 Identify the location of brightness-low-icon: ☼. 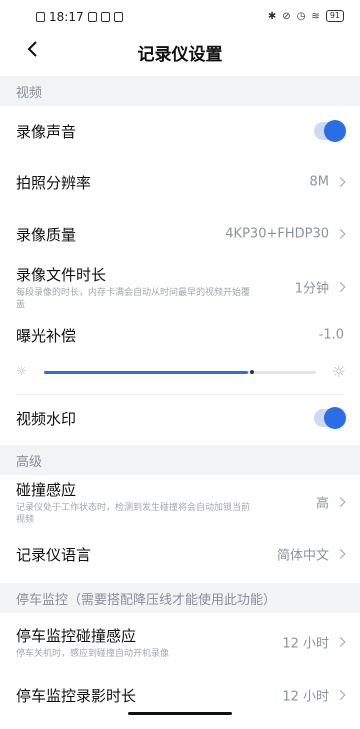
(21, 371).